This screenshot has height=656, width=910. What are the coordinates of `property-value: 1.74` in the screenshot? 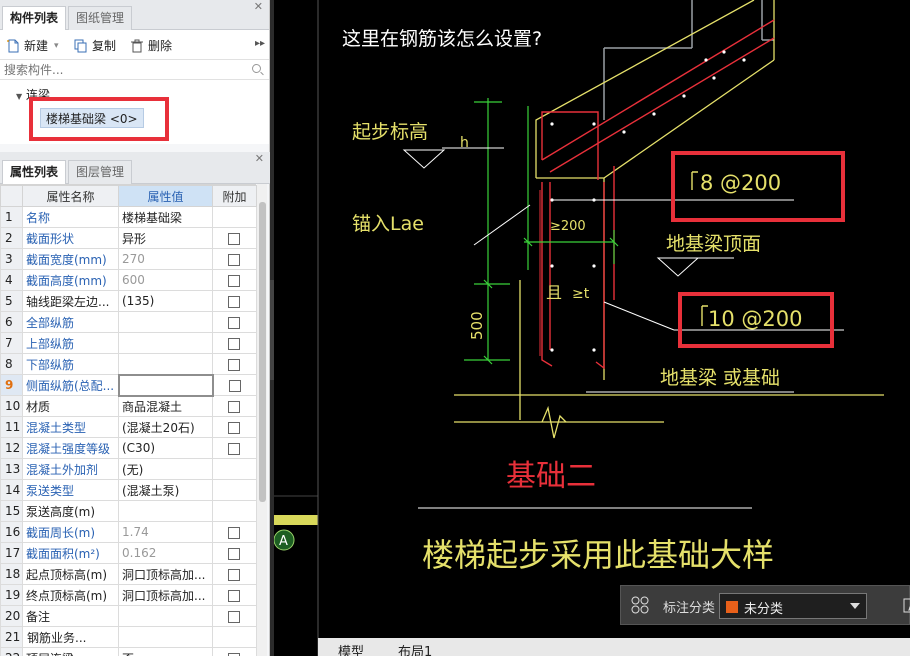 It's located at (165, 532).